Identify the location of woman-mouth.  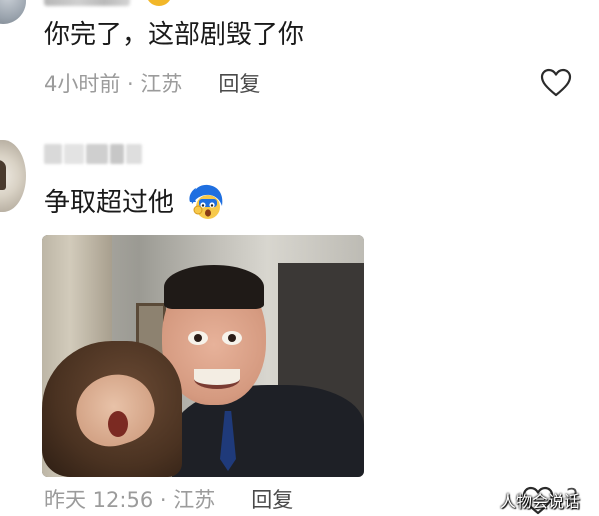
(118, 424).